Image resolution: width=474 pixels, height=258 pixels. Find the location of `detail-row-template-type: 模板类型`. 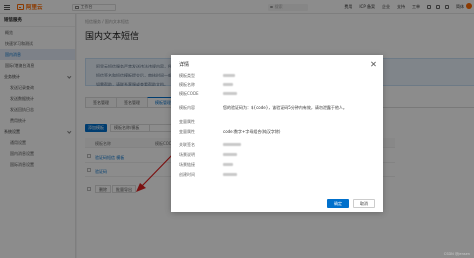

detail-row-template-type: 模板类型 is located at coordinates (207, 75).